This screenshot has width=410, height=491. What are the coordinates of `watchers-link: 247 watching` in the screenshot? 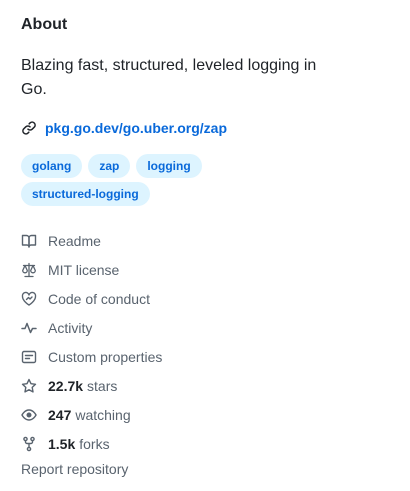 It's located at (91, 414).